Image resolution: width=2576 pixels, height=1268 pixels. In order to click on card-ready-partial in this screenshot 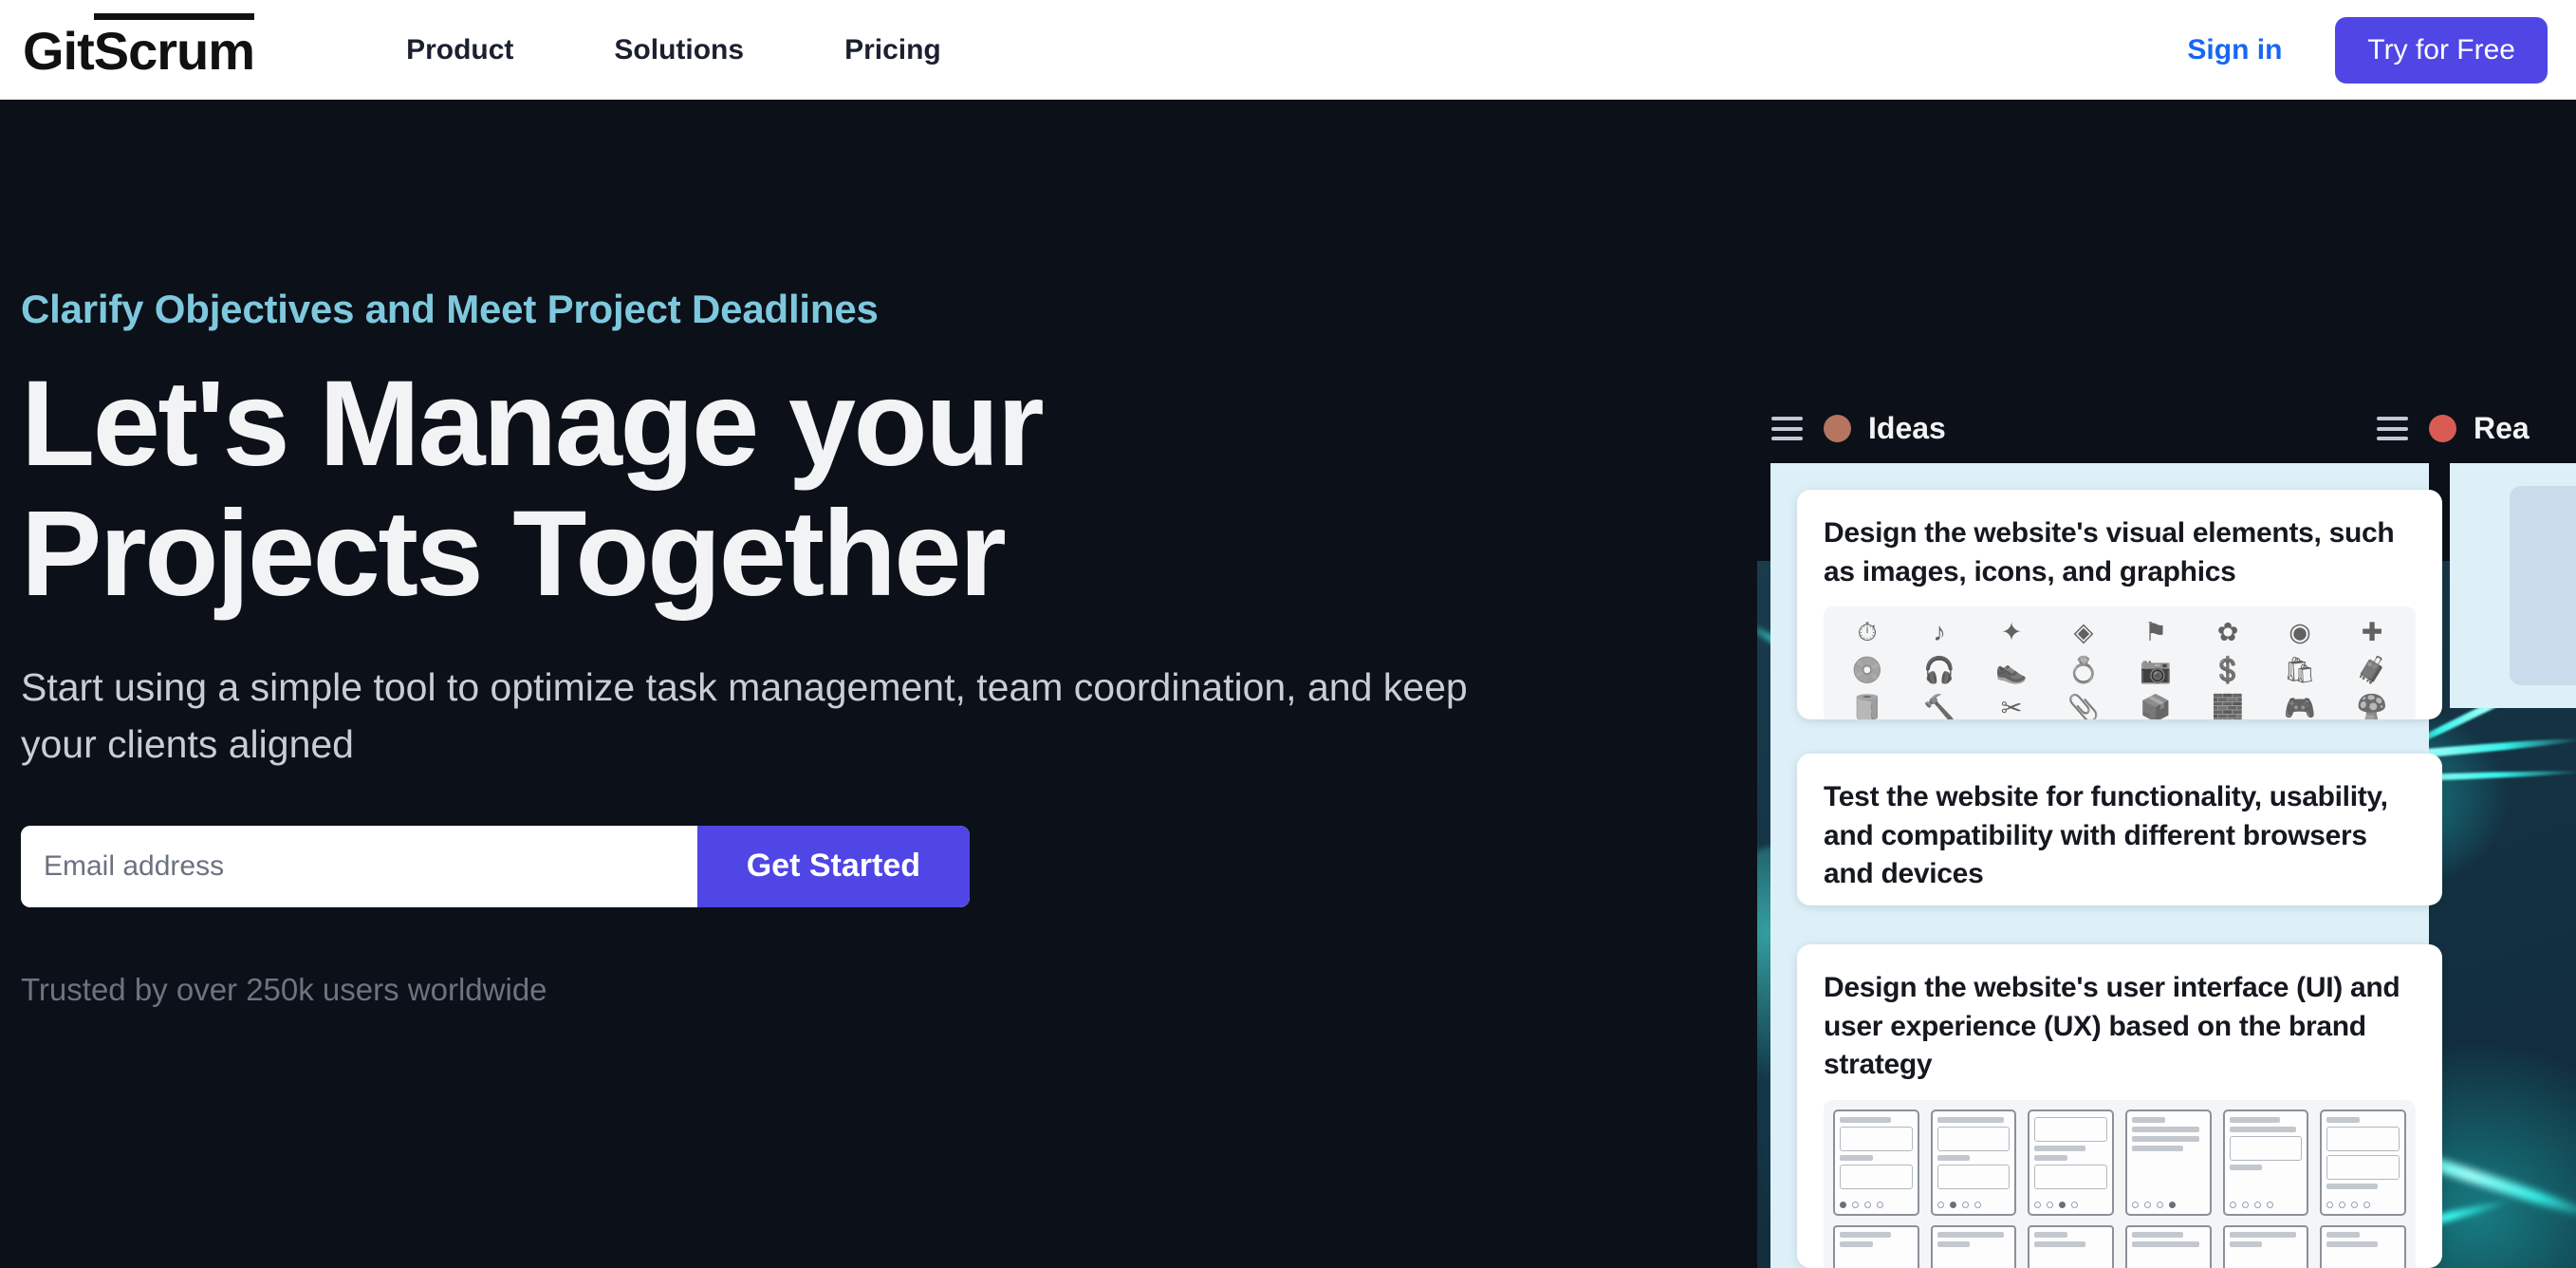, I will do `click(2543, 585)`.